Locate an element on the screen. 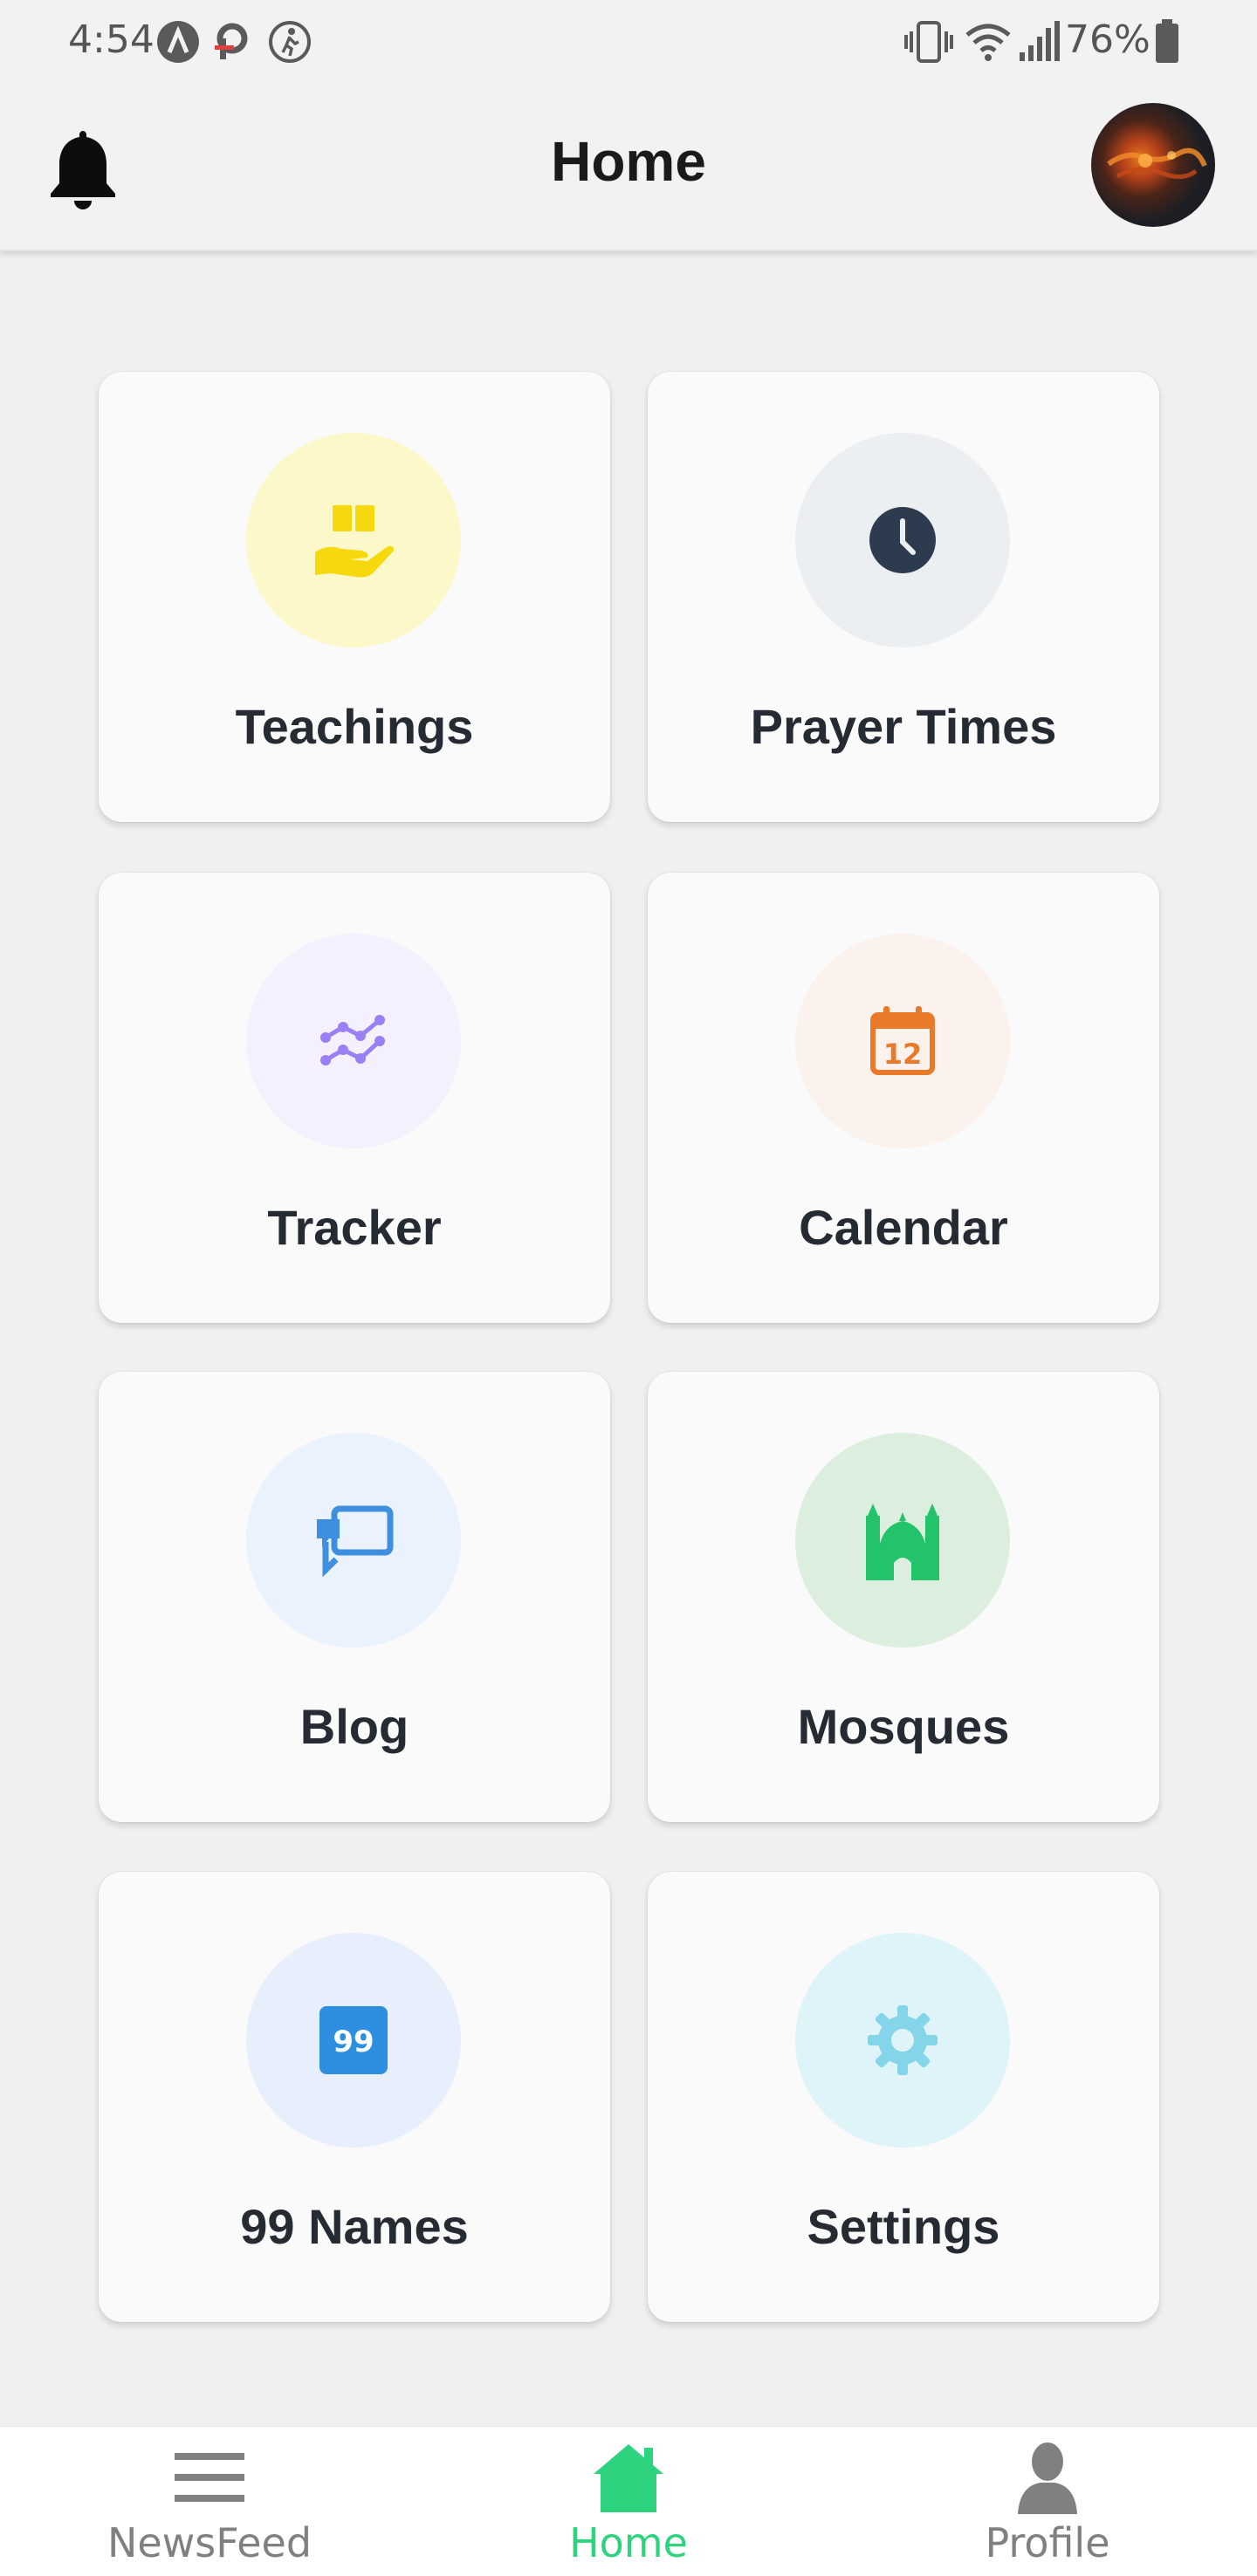 The height and width of the screenshot is (2576, 1257). card-tracker: Tracker is located at coordinates (354, 1098).